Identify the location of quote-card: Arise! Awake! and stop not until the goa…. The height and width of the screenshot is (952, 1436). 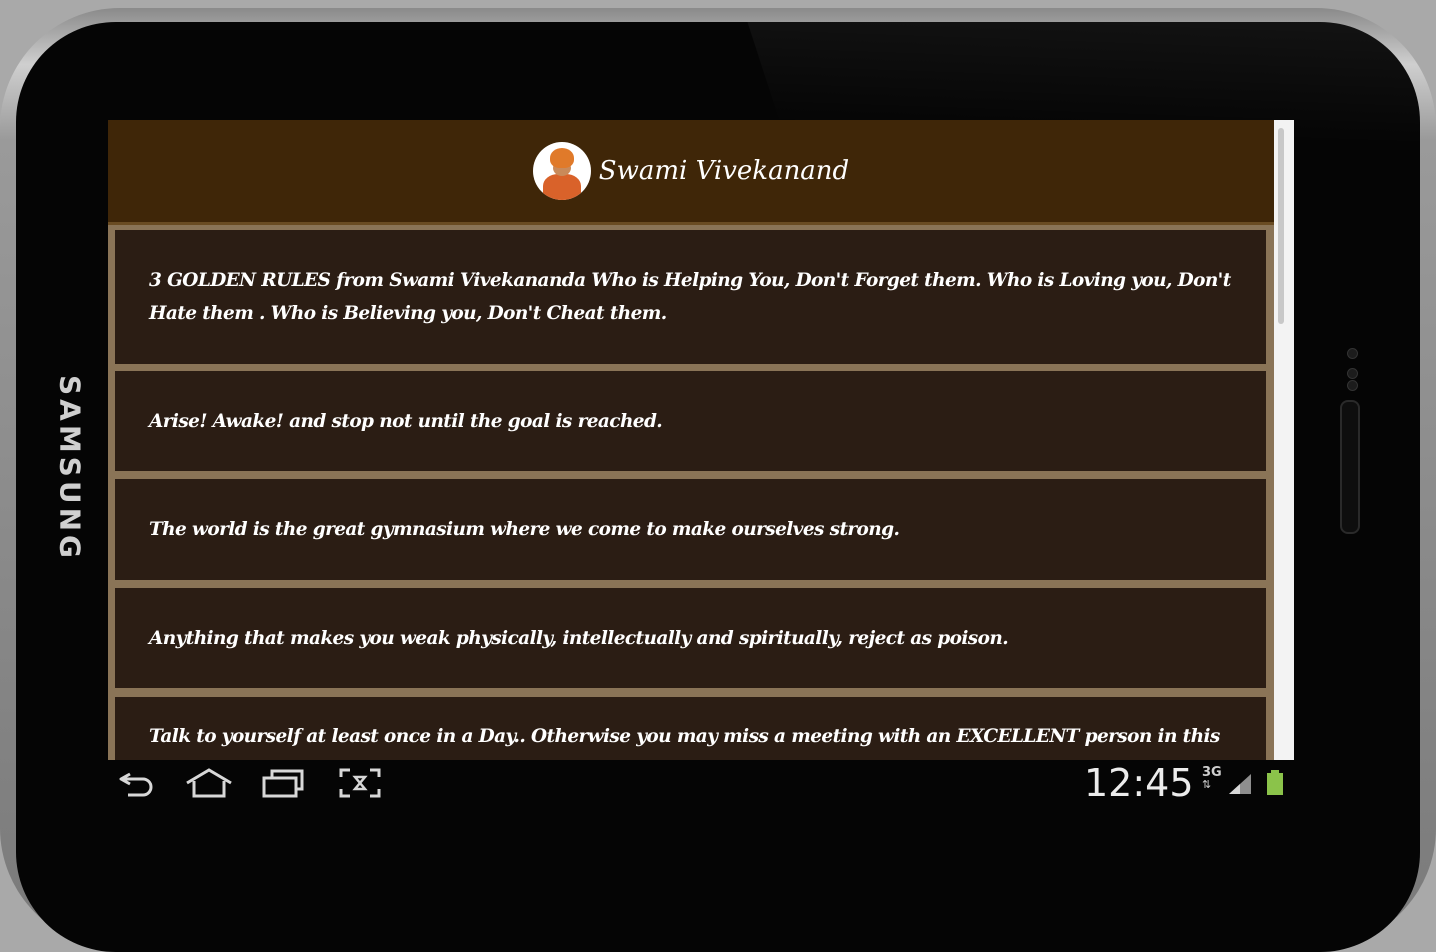
(690, 421).